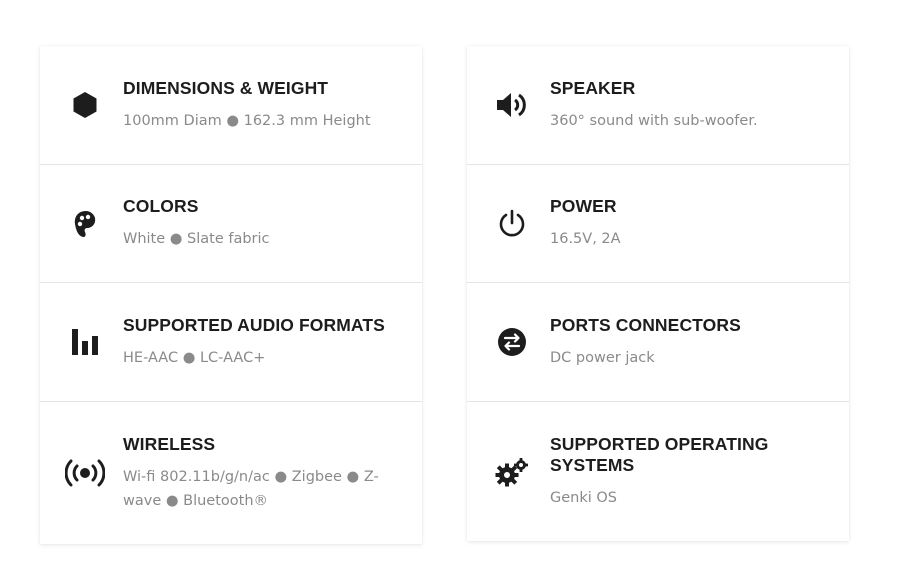 The height and width of the screenshot is (579, 902). I want to click on spec-row-colors: COLORS White ● Slate fabric, so click(231, 224).